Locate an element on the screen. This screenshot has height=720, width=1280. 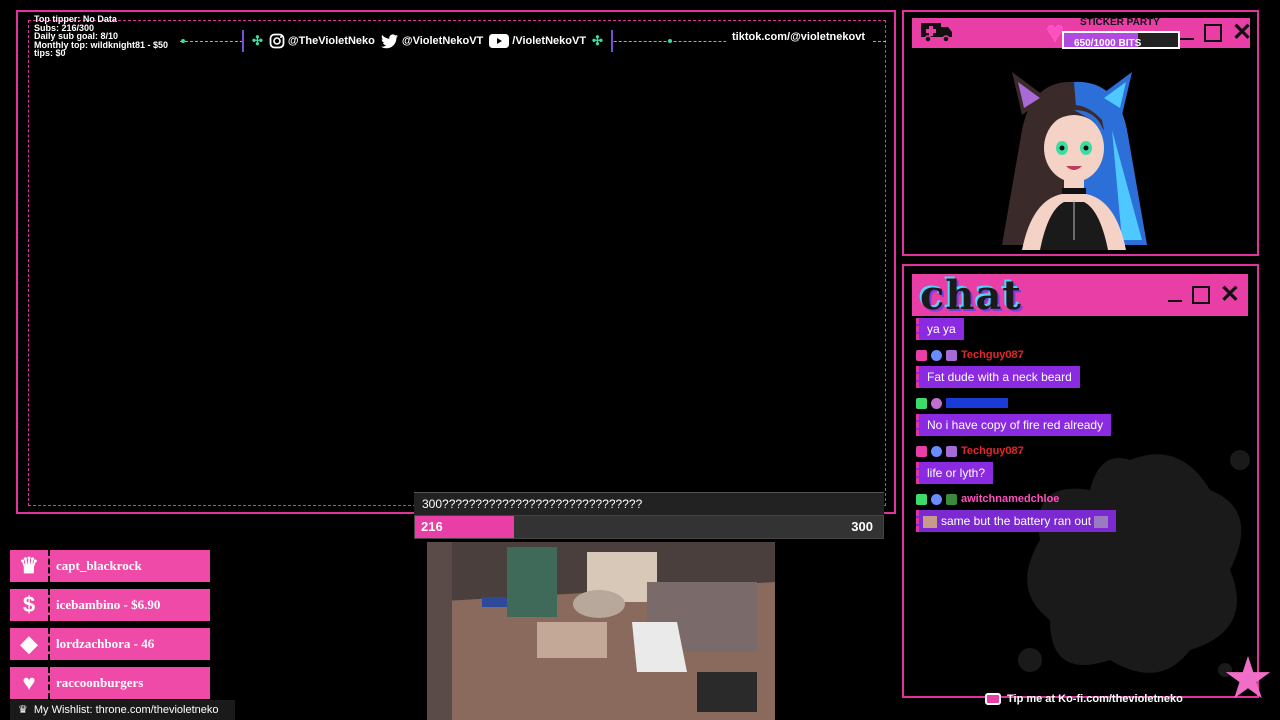
recent-event-item: ♛ capt_blackrock is located at coordinates (110, 566).